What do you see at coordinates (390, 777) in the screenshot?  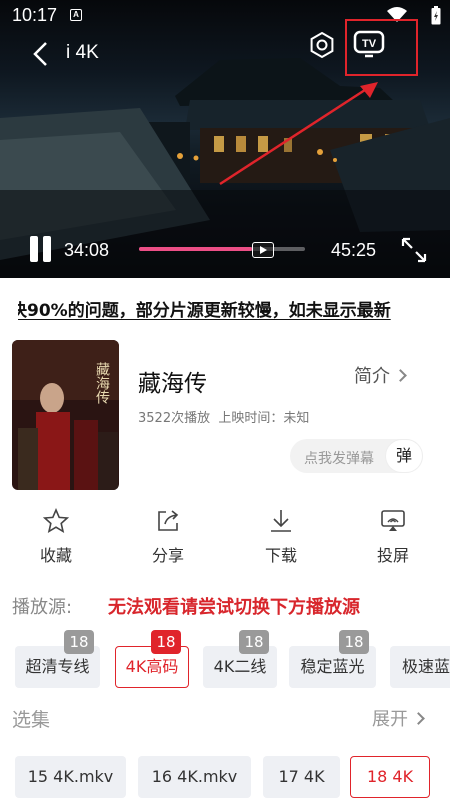 I see `episode-chip-active: 18 4K` at bounding box center [390, 777].